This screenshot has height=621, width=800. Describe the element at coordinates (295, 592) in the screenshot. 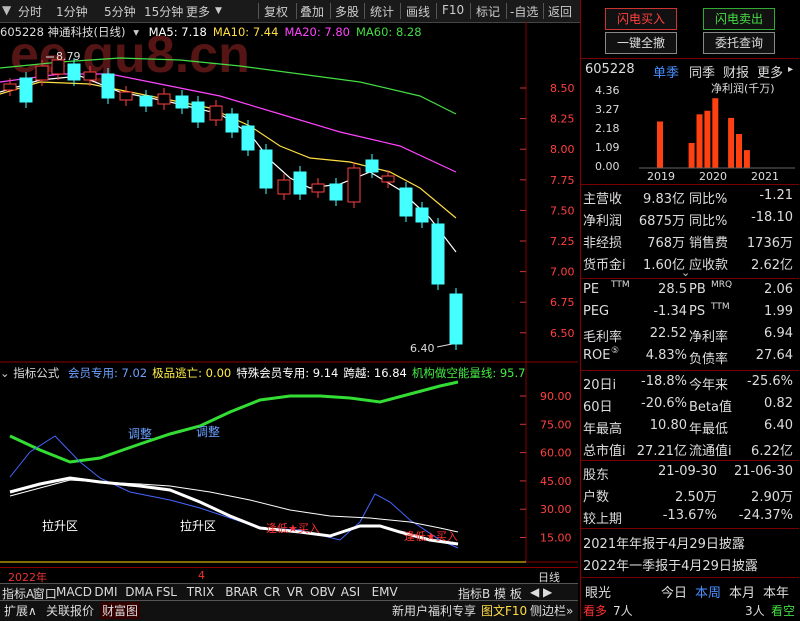

I see `indicator-tab: VR` at that location.